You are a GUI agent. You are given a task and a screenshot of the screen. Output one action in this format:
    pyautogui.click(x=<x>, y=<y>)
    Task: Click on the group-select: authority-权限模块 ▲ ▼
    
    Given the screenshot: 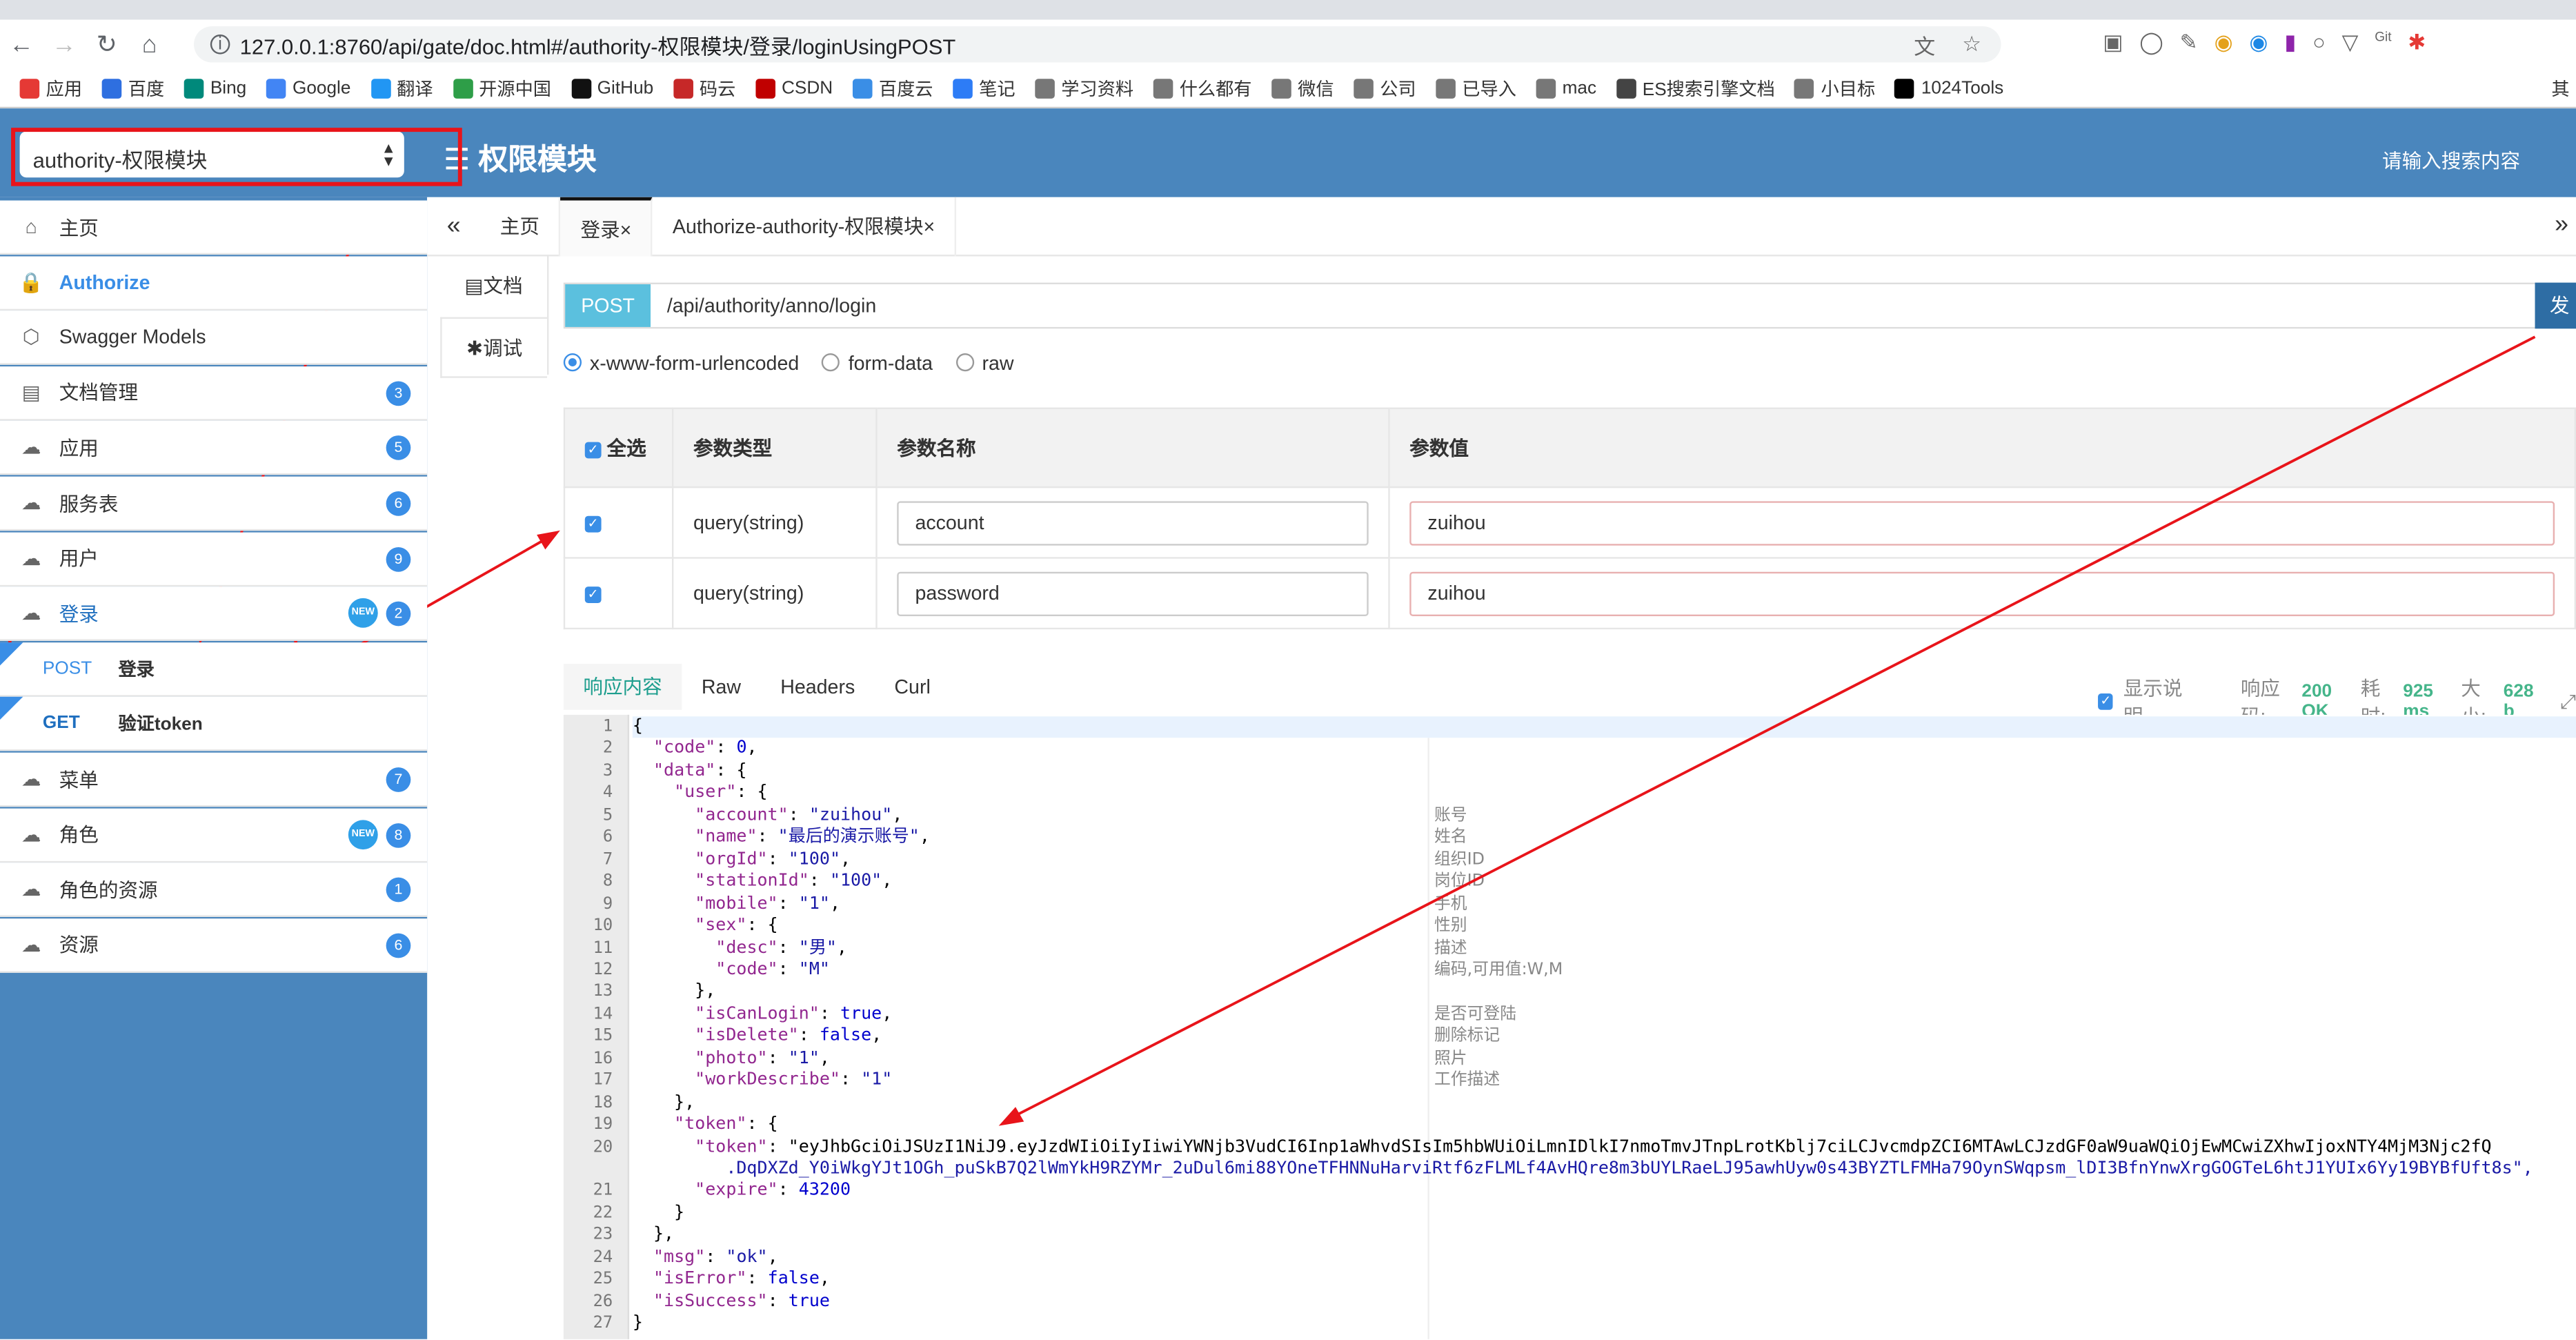 What is the action you would take?
    pyautogui.click(x=211, y=154)
    